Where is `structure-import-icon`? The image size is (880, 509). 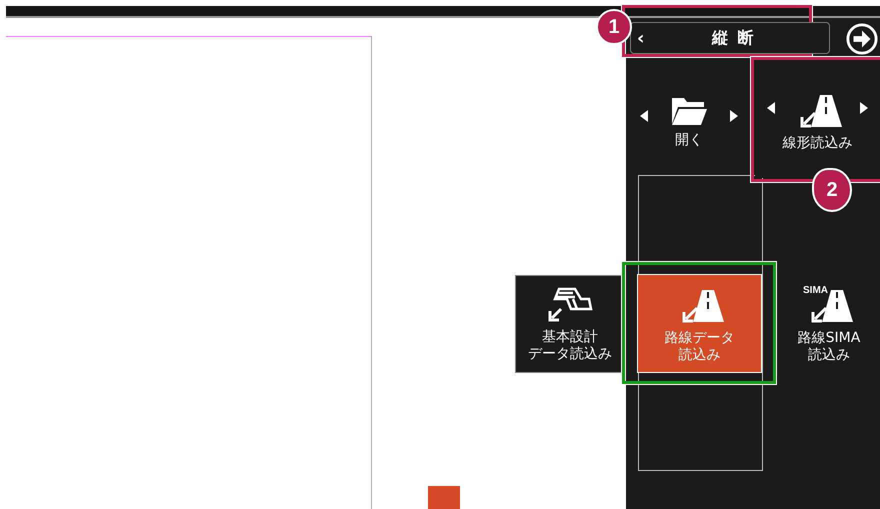 structure-import-icon is located at coordinates (570, 304).